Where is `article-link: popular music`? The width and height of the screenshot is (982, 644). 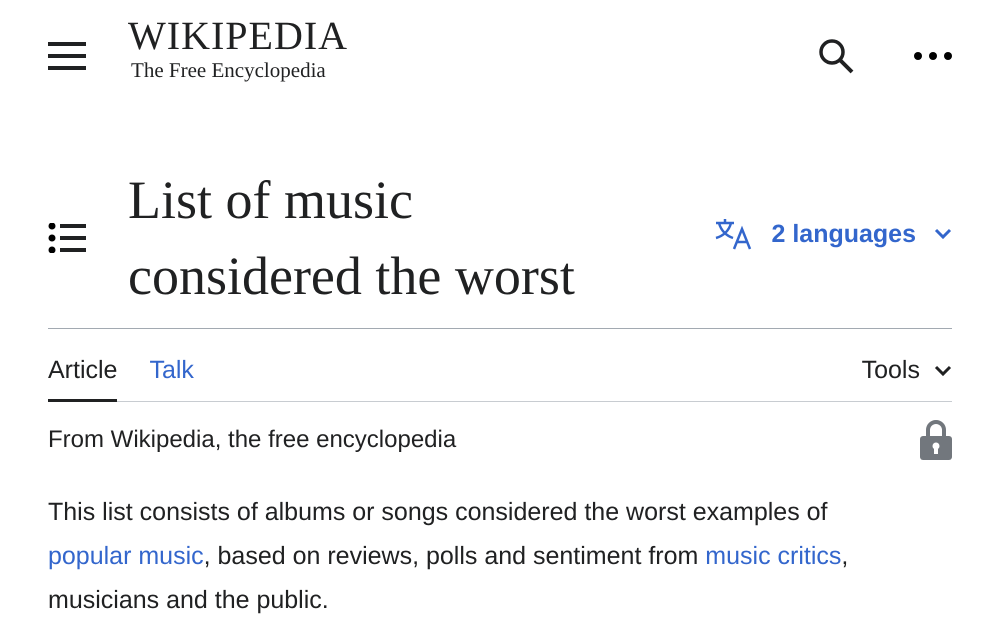
article-link: popular music is located at coordinates (126, 556).